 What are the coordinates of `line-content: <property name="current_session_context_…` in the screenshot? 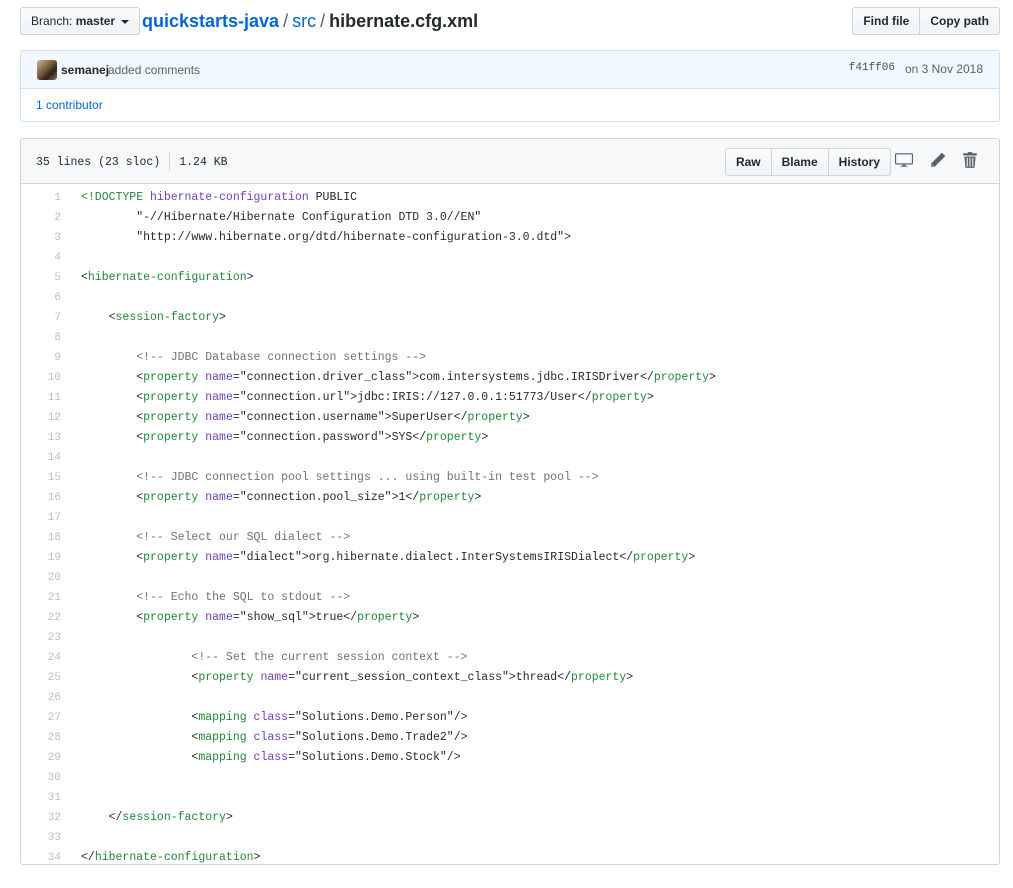 It's located at (347, 678).